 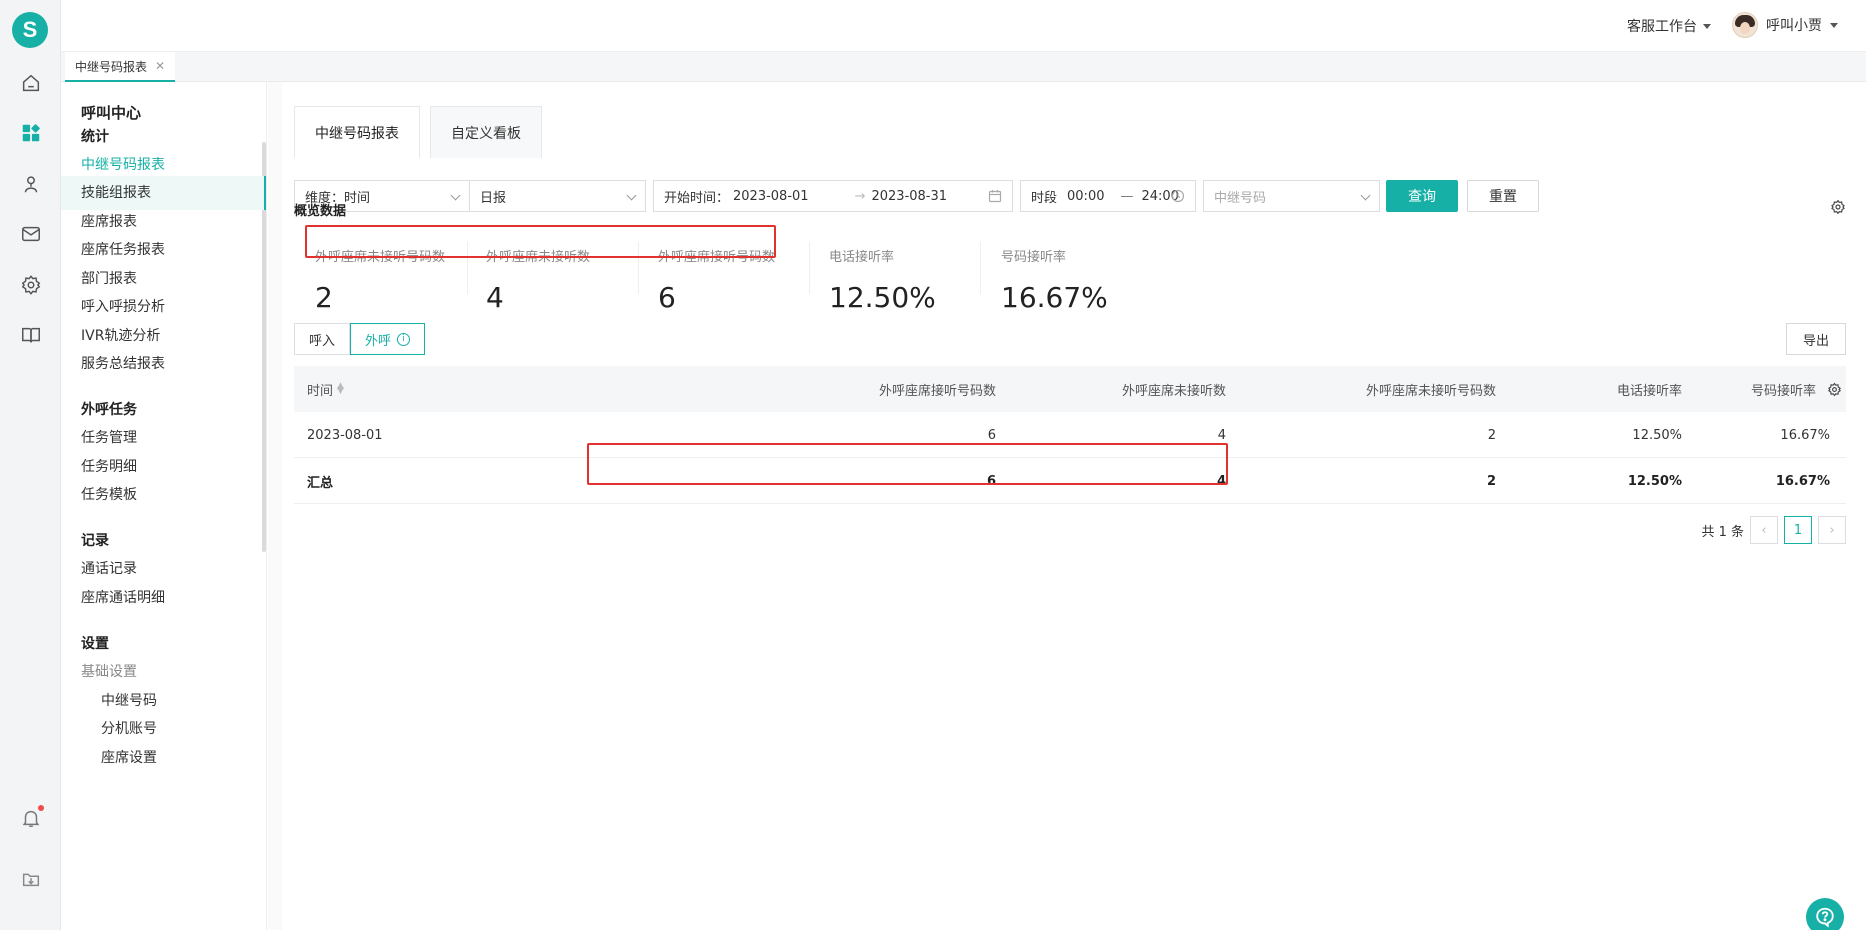 I want to click on notification-dot, so click(x=41, y=808).